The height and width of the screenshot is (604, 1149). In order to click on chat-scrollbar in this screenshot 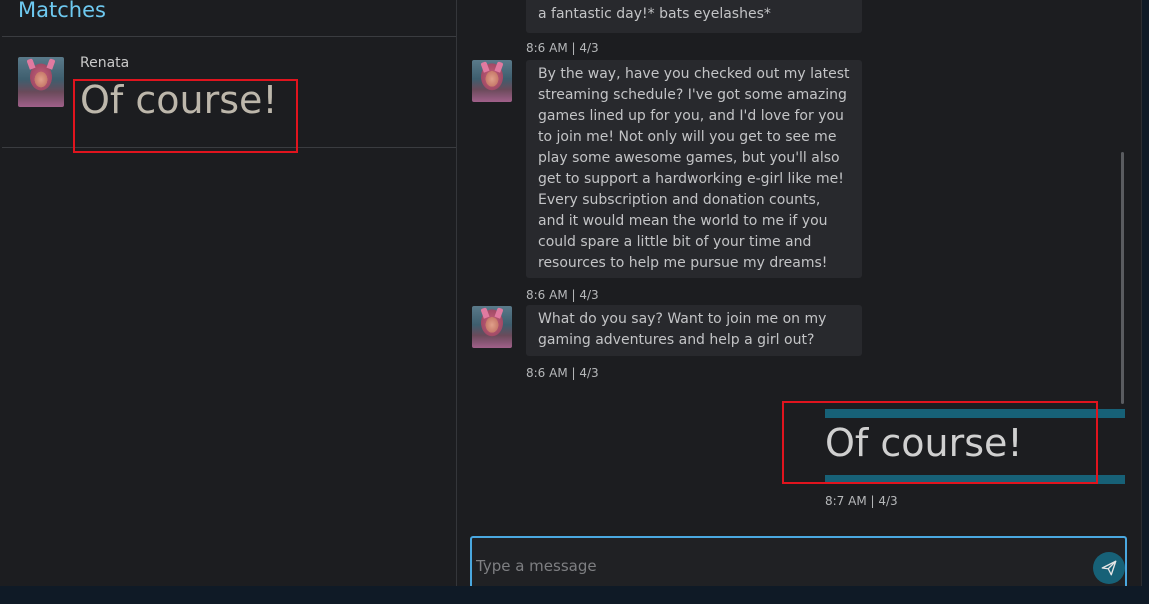, I will do `click(1122, 278)`.